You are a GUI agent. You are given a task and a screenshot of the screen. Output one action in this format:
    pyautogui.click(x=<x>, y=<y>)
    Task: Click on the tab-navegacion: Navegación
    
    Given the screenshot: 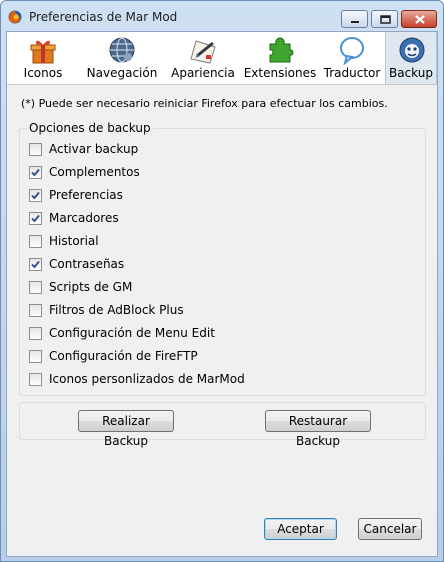 What is the action you would take?
    pyautogui.click(x=122, y=58)
    